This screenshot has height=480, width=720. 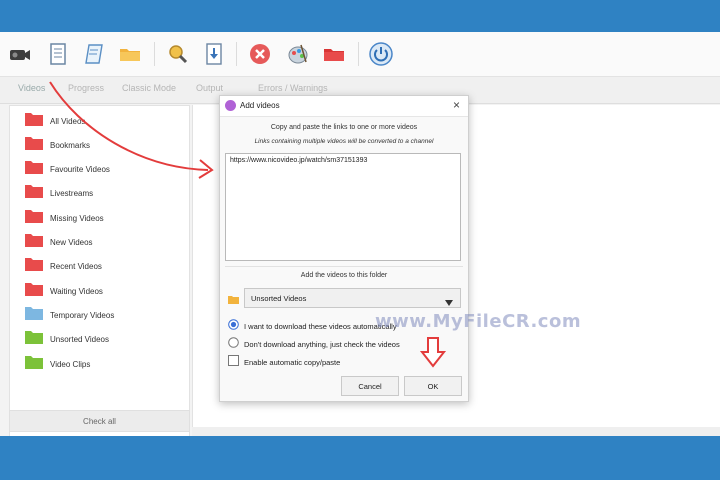 What do you see at coordinates (129, 126) in the screenshot?
I see `red-arrow-annotation` at bounding box center [129, 126].